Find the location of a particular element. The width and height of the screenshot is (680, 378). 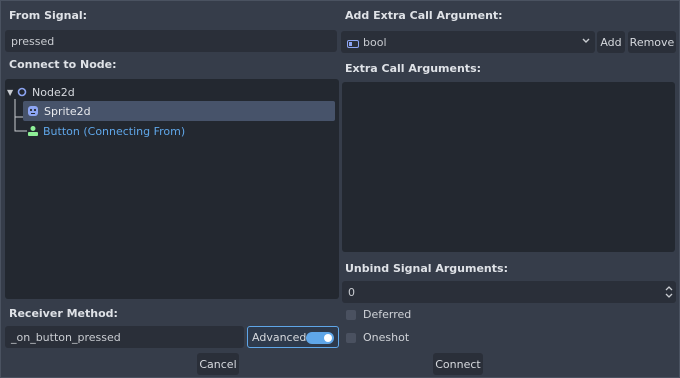

add-extra-arg-label: Add Extra Call Argument: is located at coordinates (424, 15).